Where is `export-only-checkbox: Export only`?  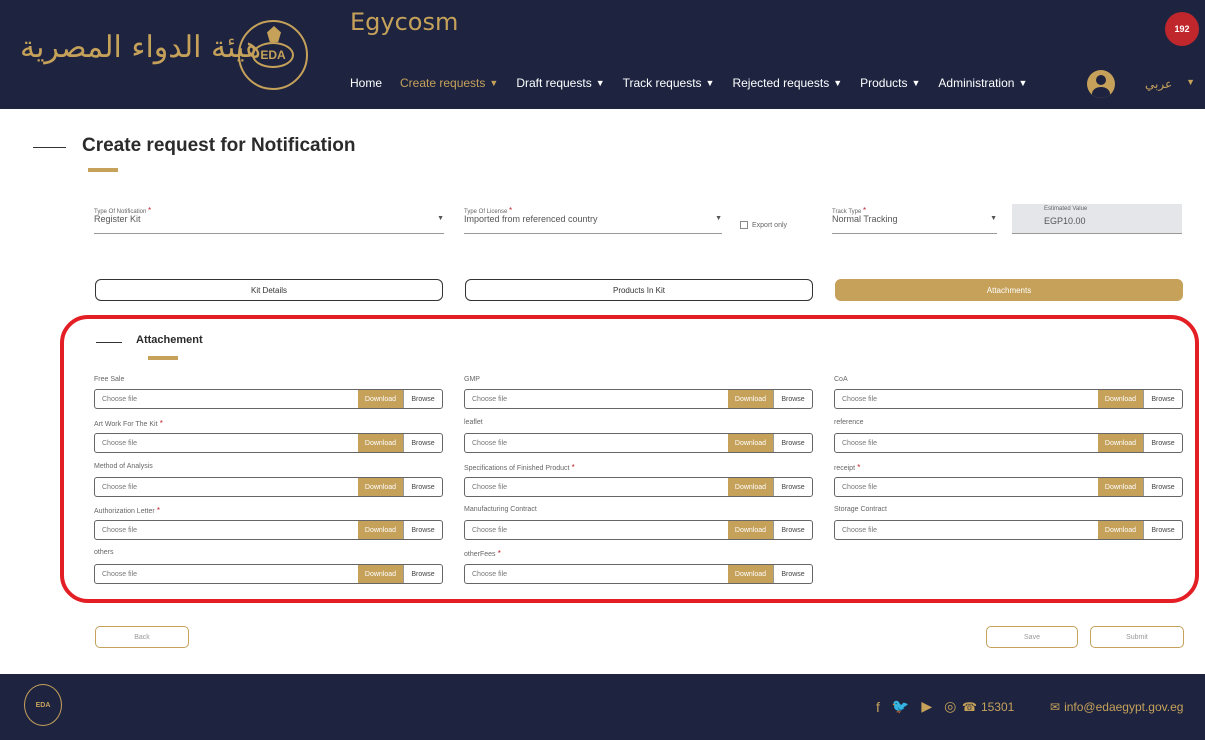 export-only-checkbox: Export only is located at coordinates (763, 225).